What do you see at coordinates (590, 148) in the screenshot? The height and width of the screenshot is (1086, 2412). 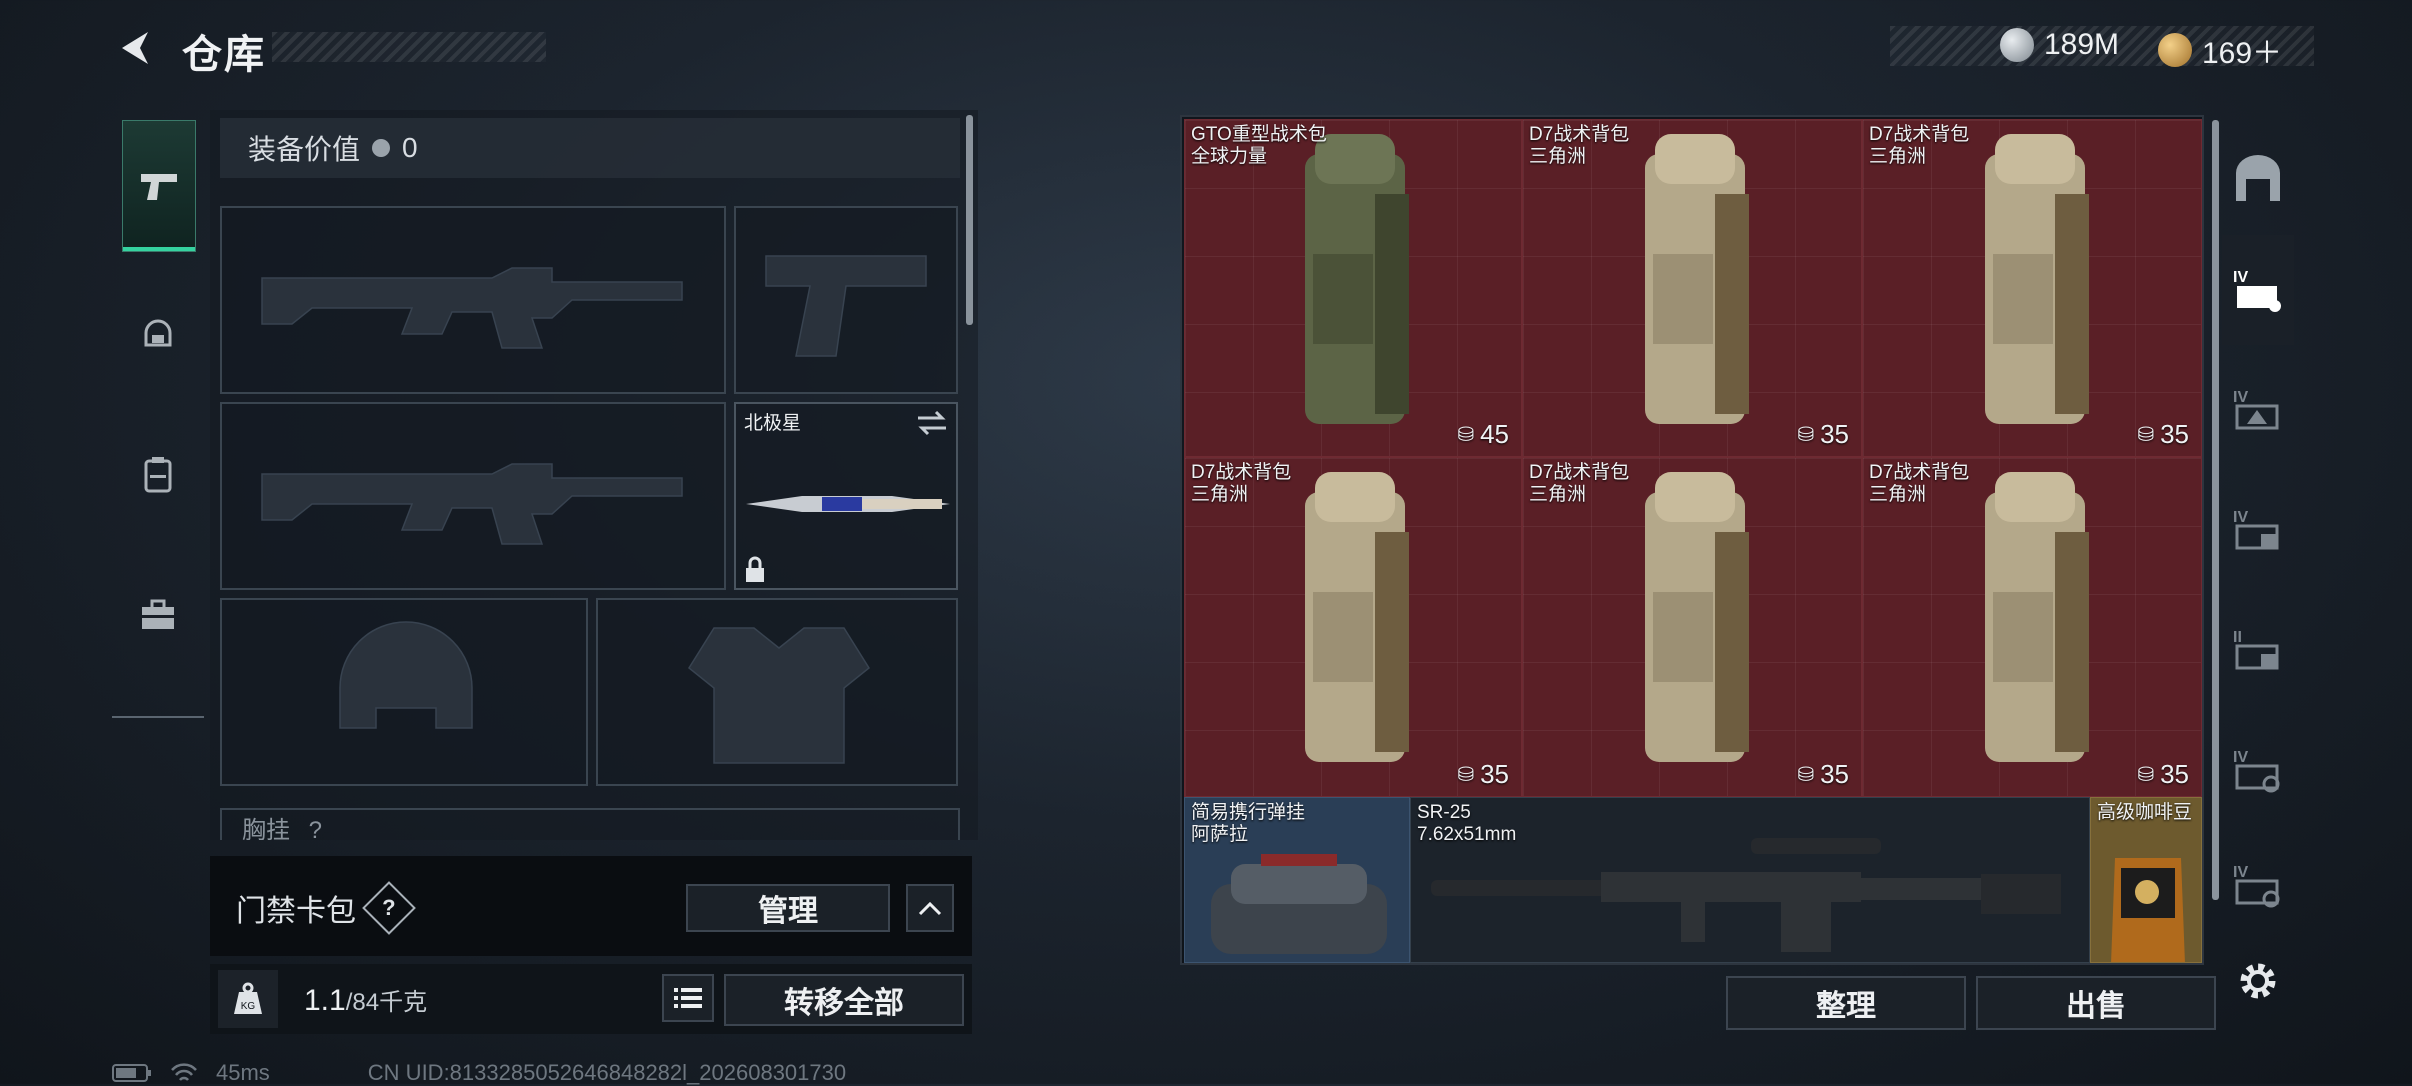 I see `equipment-value-header: 装备价值 0` at bounding box center [590, 148].